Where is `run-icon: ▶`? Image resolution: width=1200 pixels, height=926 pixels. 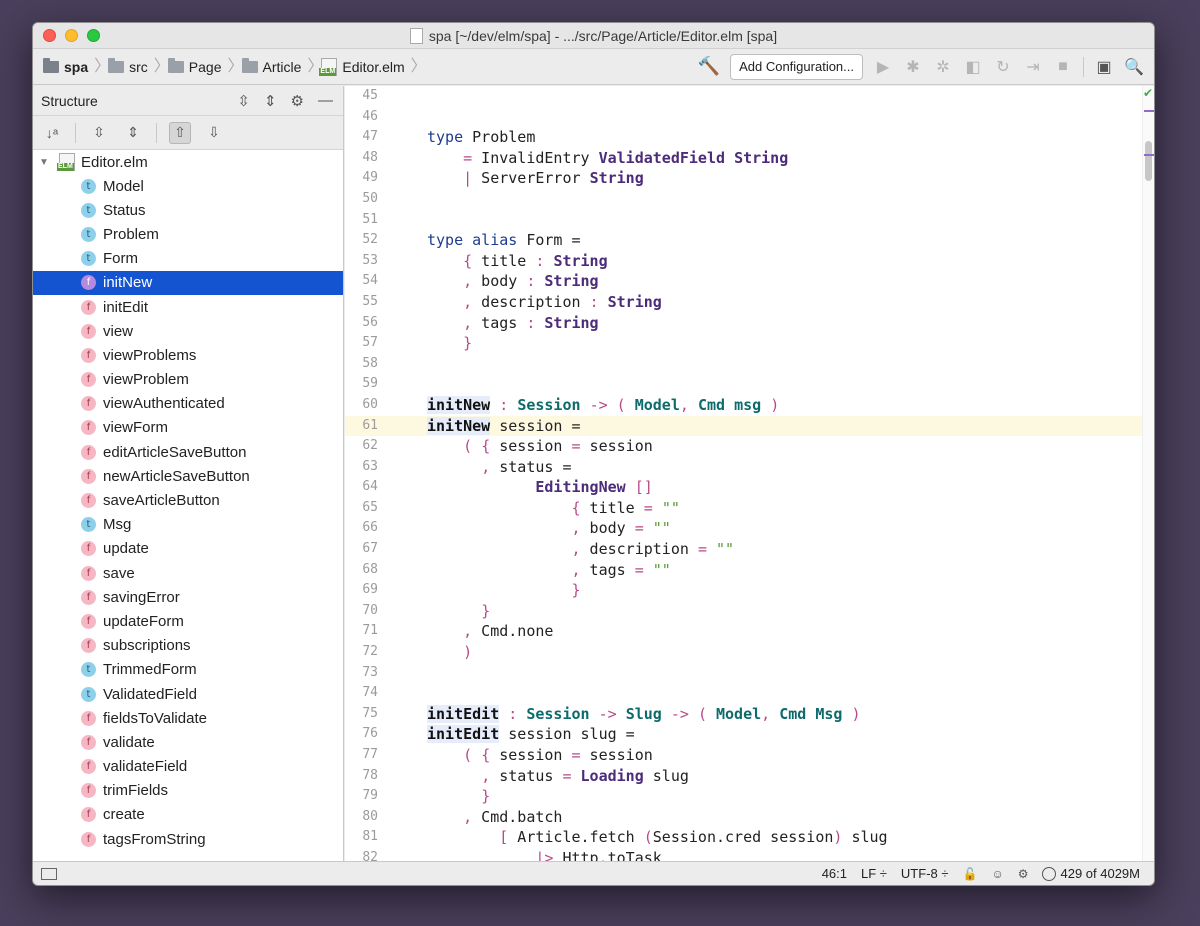
run-icon: ▶ is located at coordinates (883, 67).